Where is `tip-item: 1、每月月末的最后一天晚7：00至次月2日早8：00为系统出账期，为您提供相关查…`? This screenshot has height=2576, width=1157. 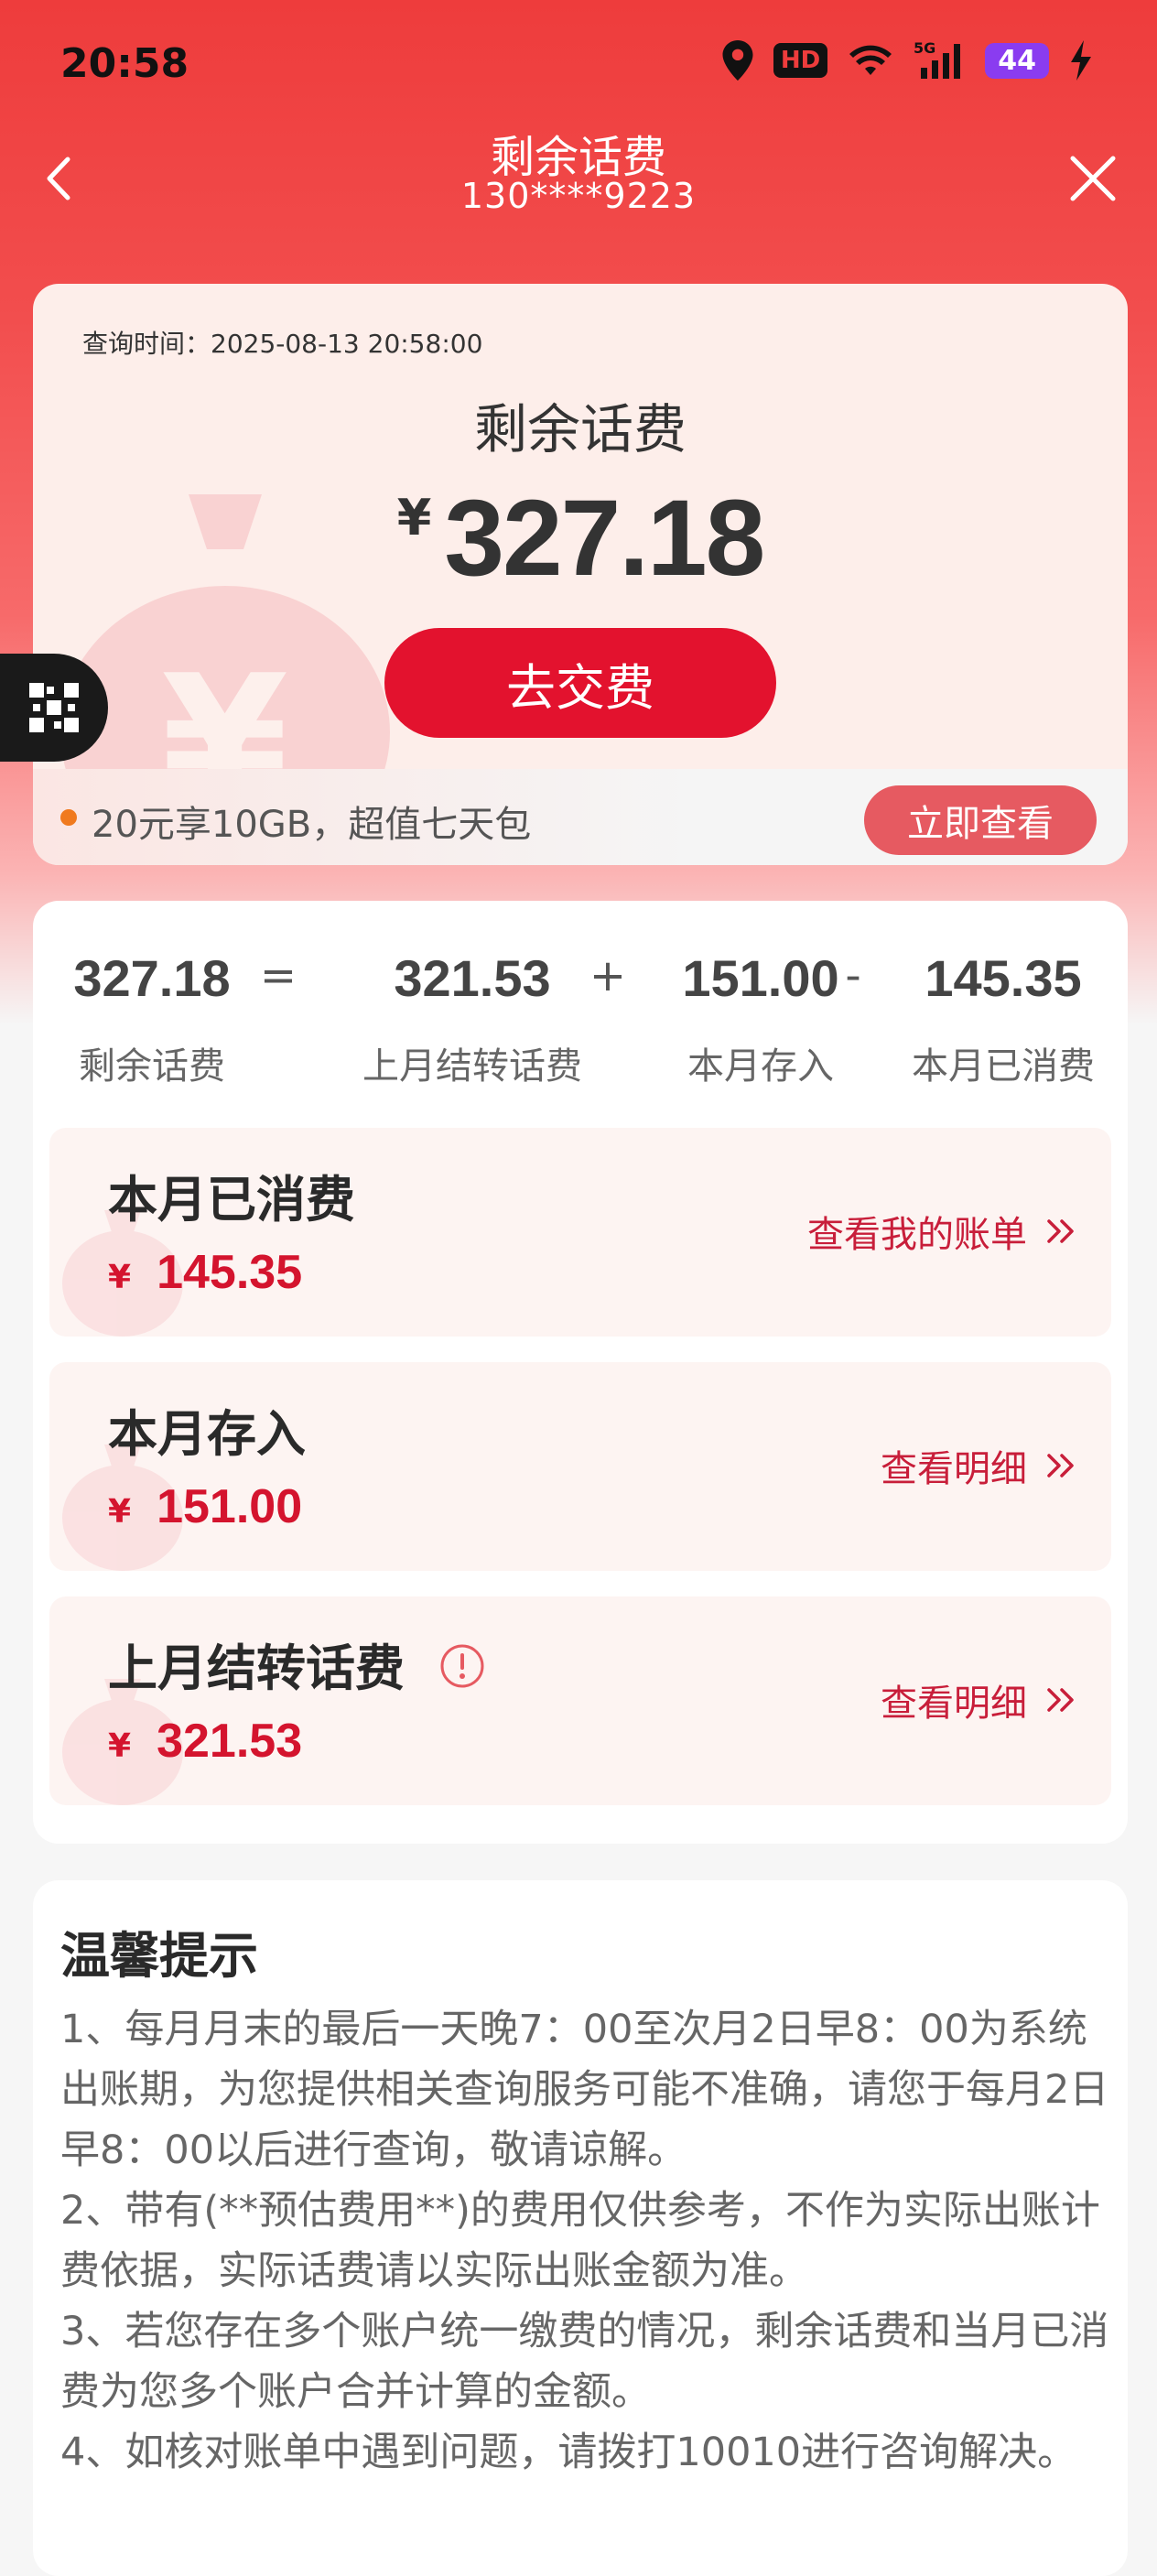 tip-item: 1、每月月末的最后一天晚7：00至次月2日早8：00为系统出账期，为您提供相关查… is located at coordinates (584, 2090).